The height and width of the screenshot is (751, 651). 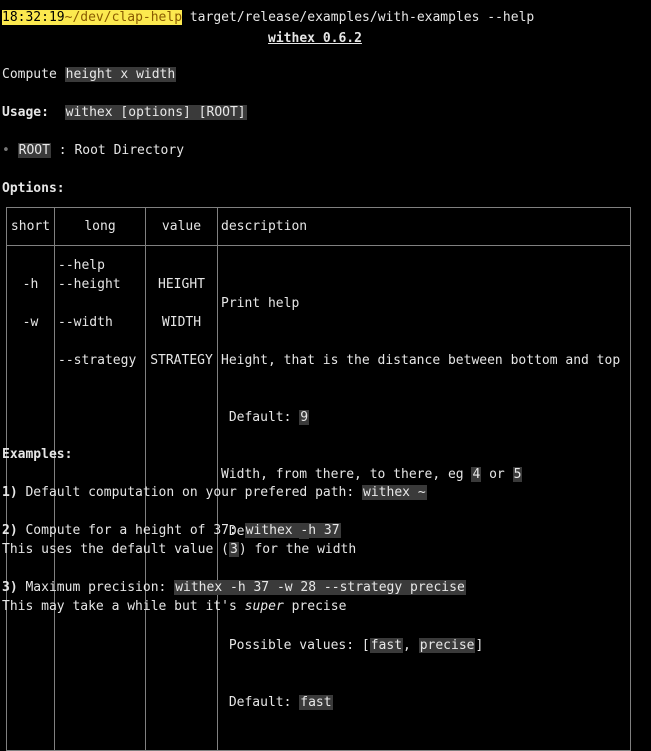 I want to click on desc-height-default: Default: 9, so click(x=265, y=417).